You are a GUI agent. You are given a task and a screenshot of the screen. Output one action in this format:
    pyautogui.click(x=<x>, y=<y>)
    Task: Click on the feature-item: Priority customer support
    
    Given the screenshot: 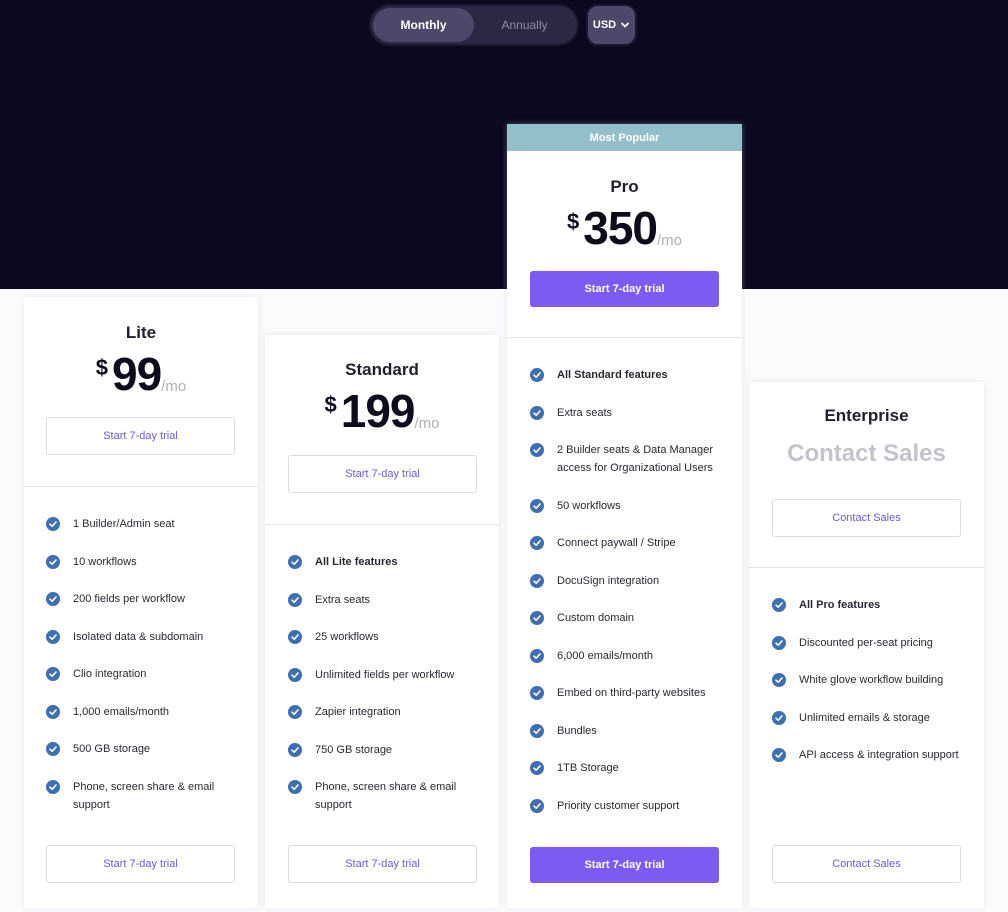 What is the action you would take?
    pyautogui.click(x=630, y=806)
    